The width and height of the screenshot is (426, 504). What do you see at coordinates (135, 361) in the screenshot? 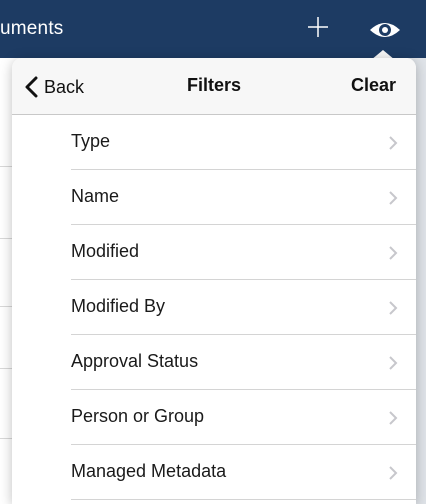
I see `filter-item-label: Approval Status` at bounding box center [135, 361].